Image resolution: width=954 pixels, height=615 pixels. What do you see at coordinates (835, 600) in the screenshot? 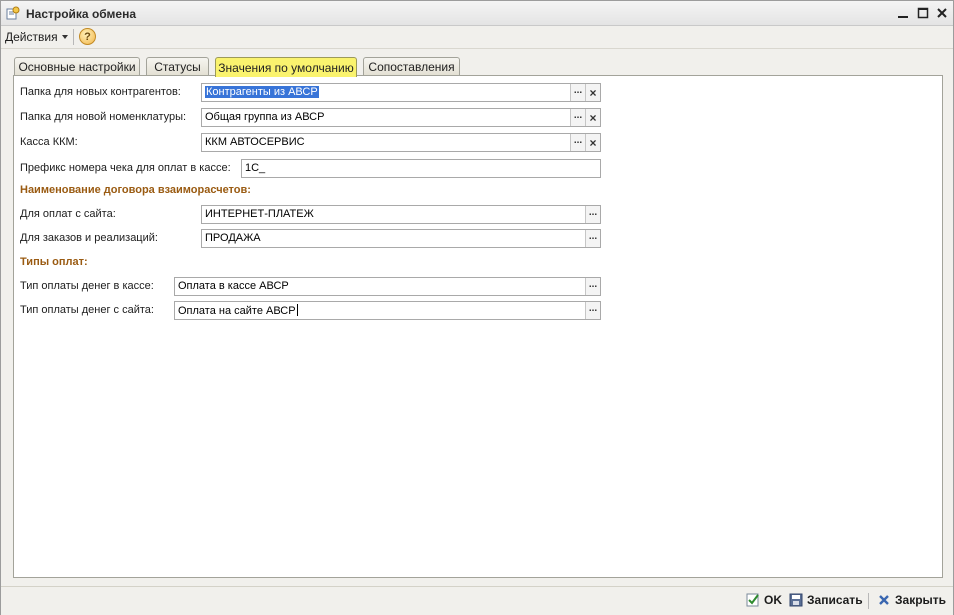
I see `save-button-label: Записать` at bounding box center [835, 600].